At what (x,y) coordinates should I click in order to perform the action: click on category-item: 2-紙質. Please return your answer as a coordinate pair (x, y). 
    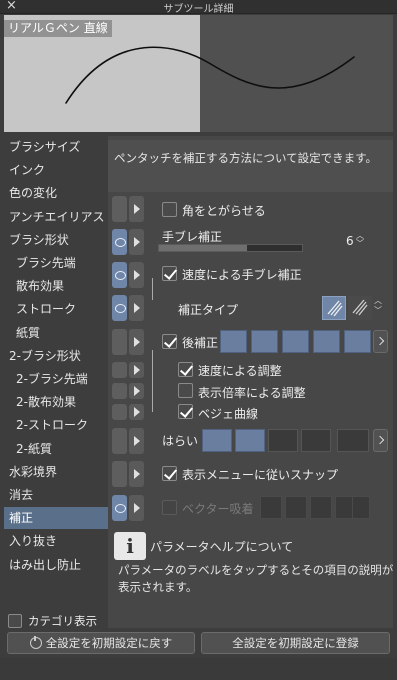
    Looking at the image, I should click on (56, 449).